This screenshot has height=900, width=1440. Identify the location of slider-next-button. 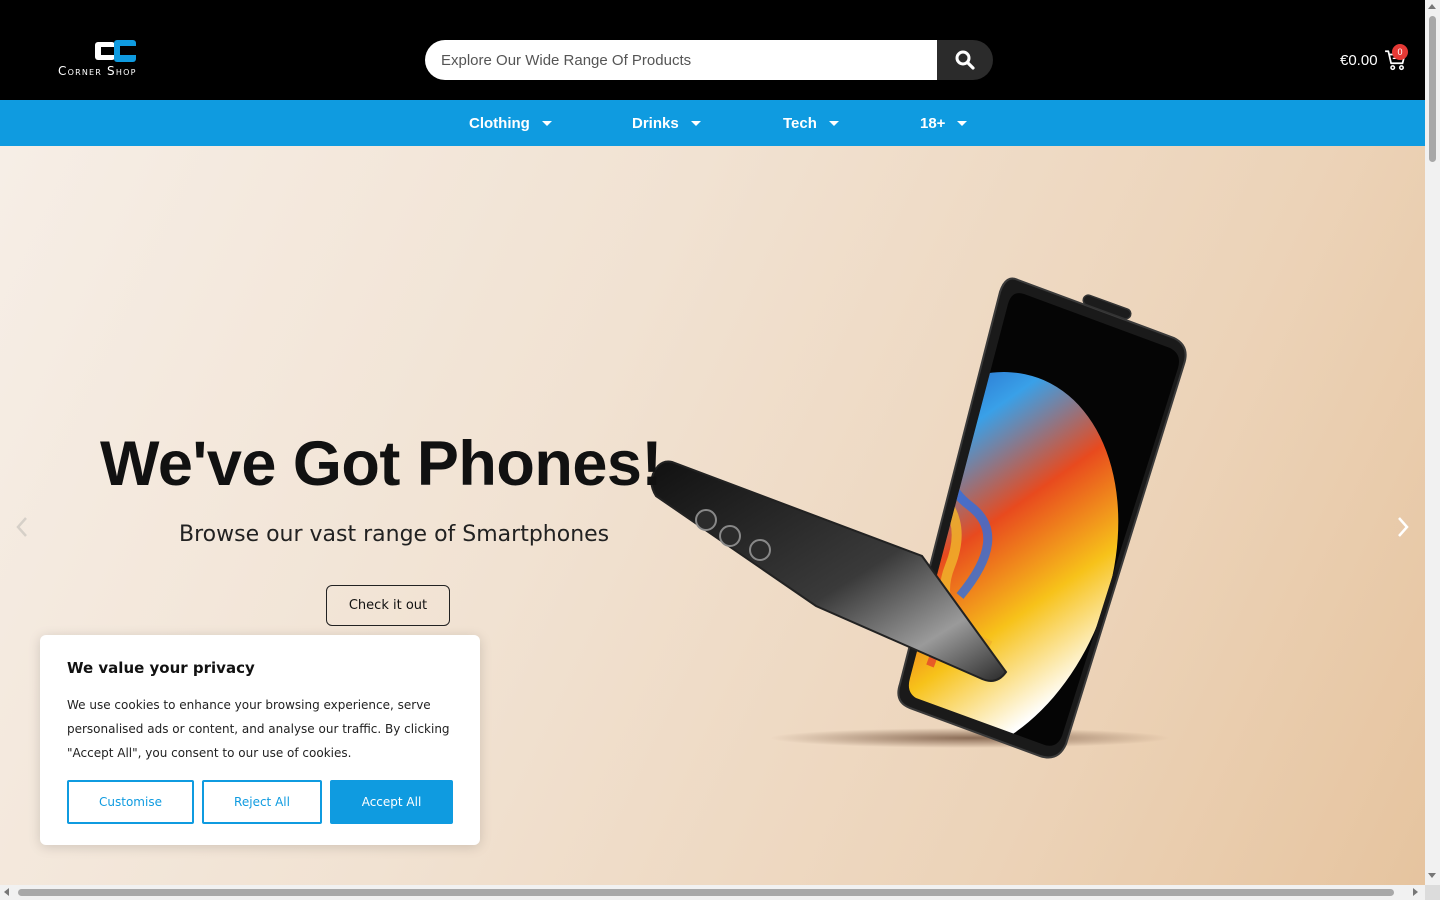
(1403, 527).